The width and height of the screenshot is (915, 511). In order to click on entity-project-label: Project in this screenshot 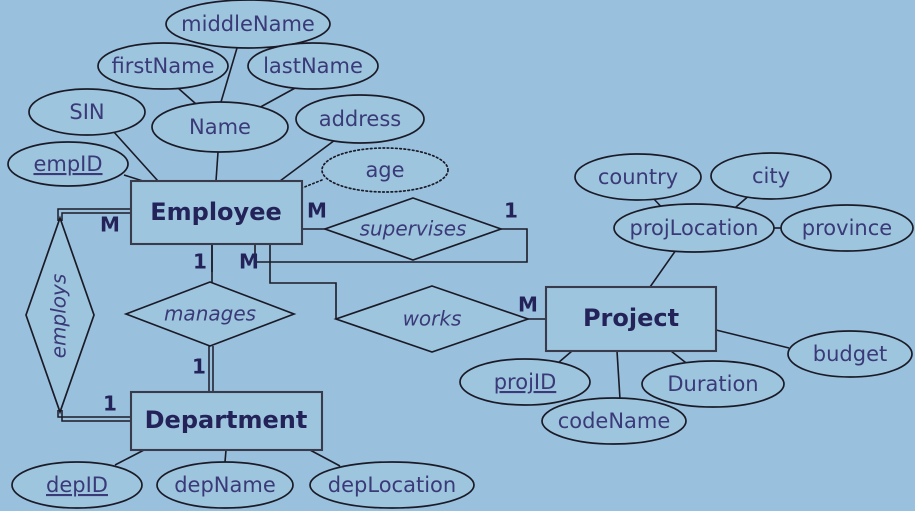, I will do `click(631, 318)`.